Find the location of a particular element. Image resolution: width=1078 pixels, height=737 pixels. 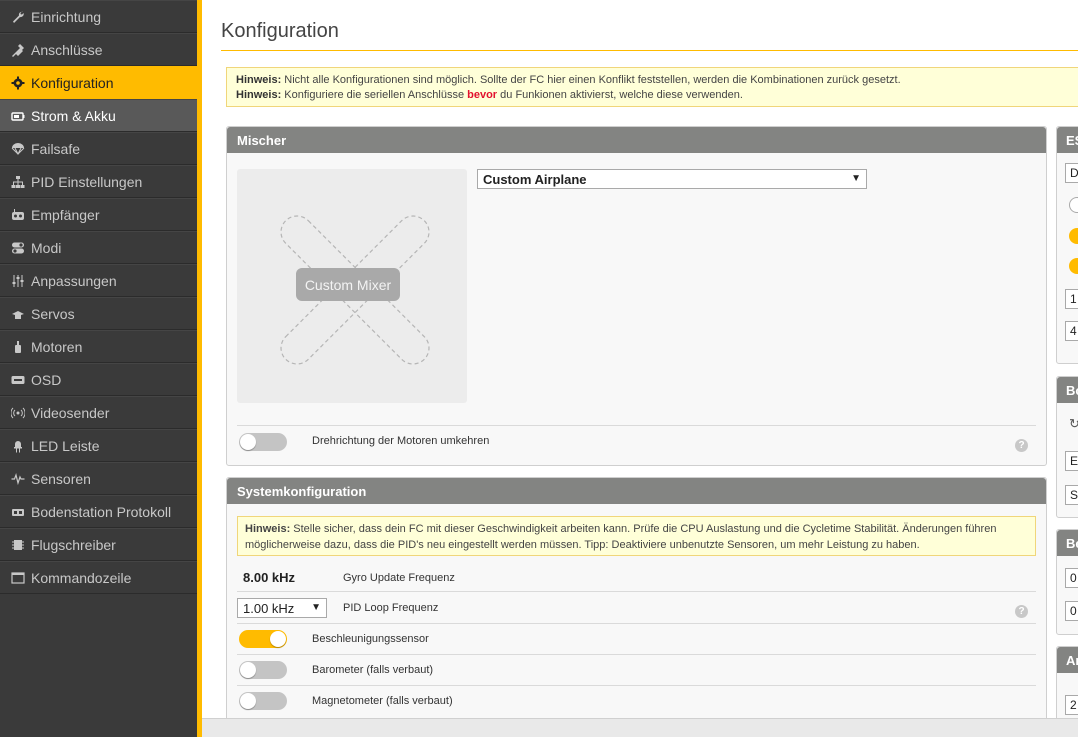

bottom-status-bar is located at coordinates (640, 727).